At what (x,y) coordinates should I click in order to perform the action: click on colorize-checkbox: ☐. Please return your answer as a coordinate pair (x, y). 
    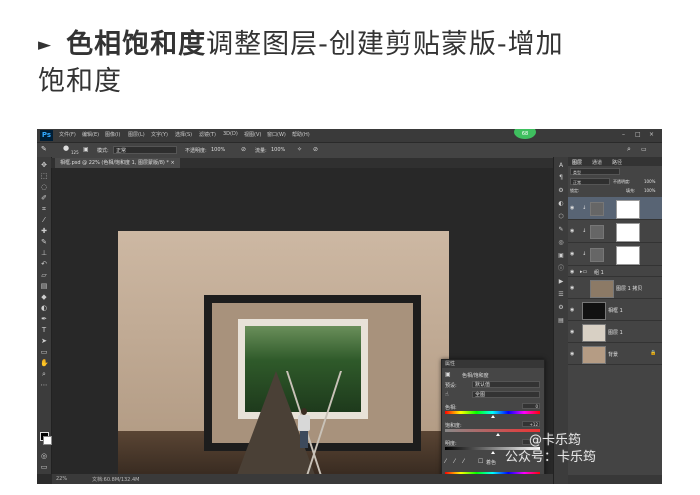
    Looking at the image, I should click on (480, 461).